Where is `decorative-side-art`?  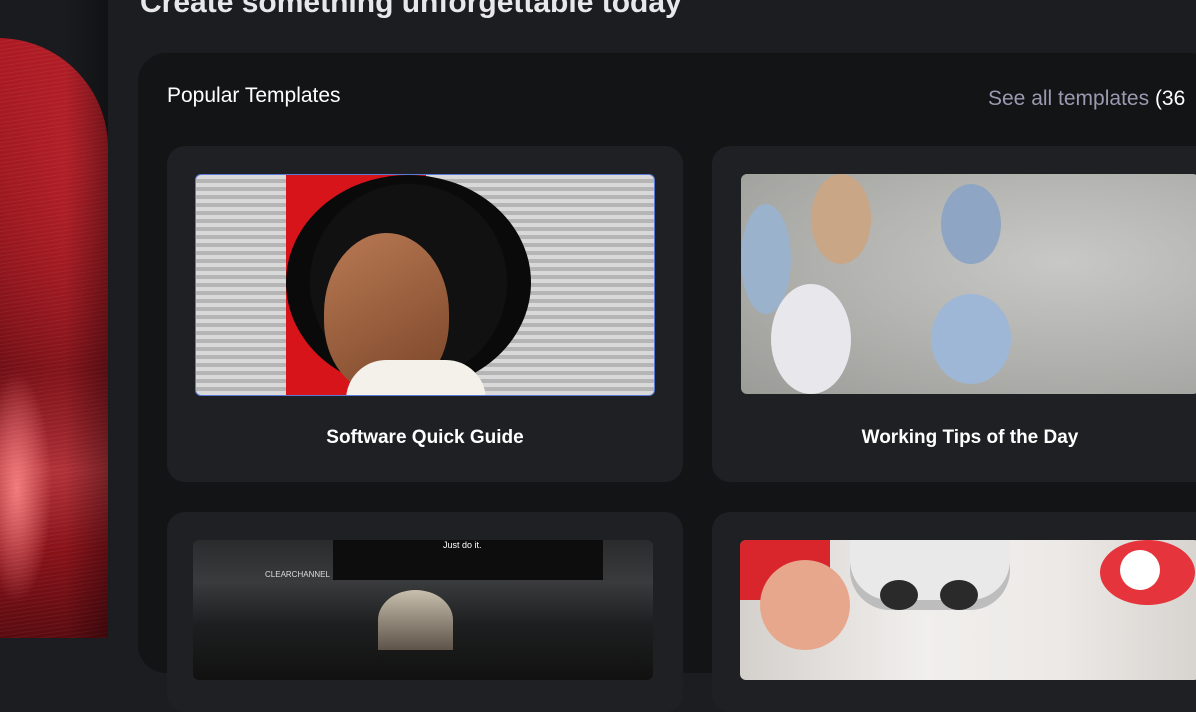
decorative-side-art is located at coordinates (54, 319).